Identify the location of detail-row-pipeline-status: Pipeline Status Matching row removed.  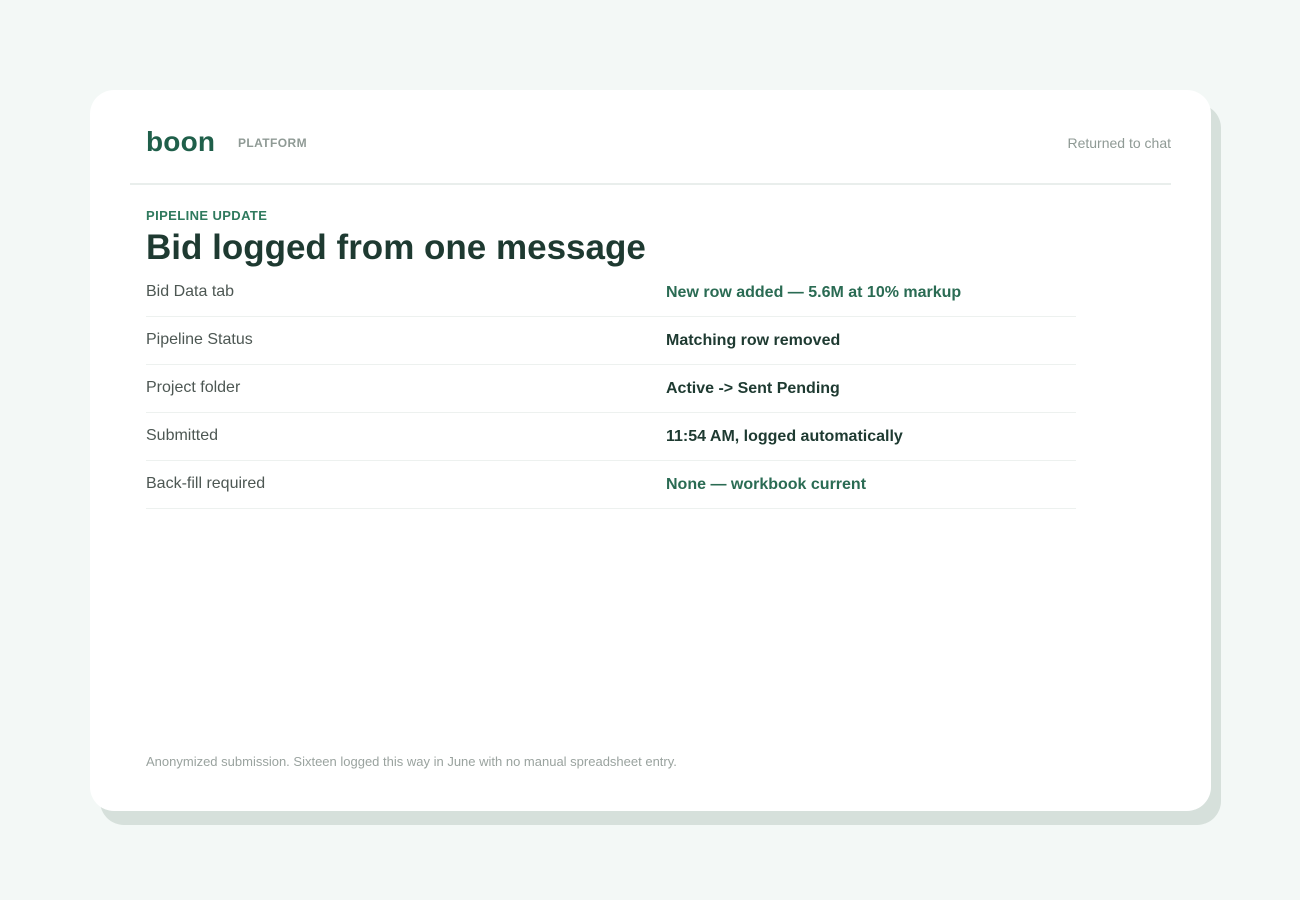
(611, 341).